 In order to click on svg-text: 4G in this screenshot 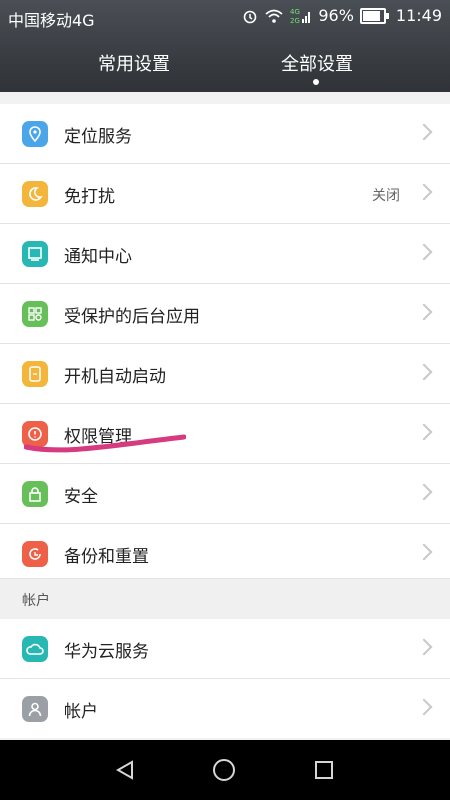, I will do `click(295, 12)`.